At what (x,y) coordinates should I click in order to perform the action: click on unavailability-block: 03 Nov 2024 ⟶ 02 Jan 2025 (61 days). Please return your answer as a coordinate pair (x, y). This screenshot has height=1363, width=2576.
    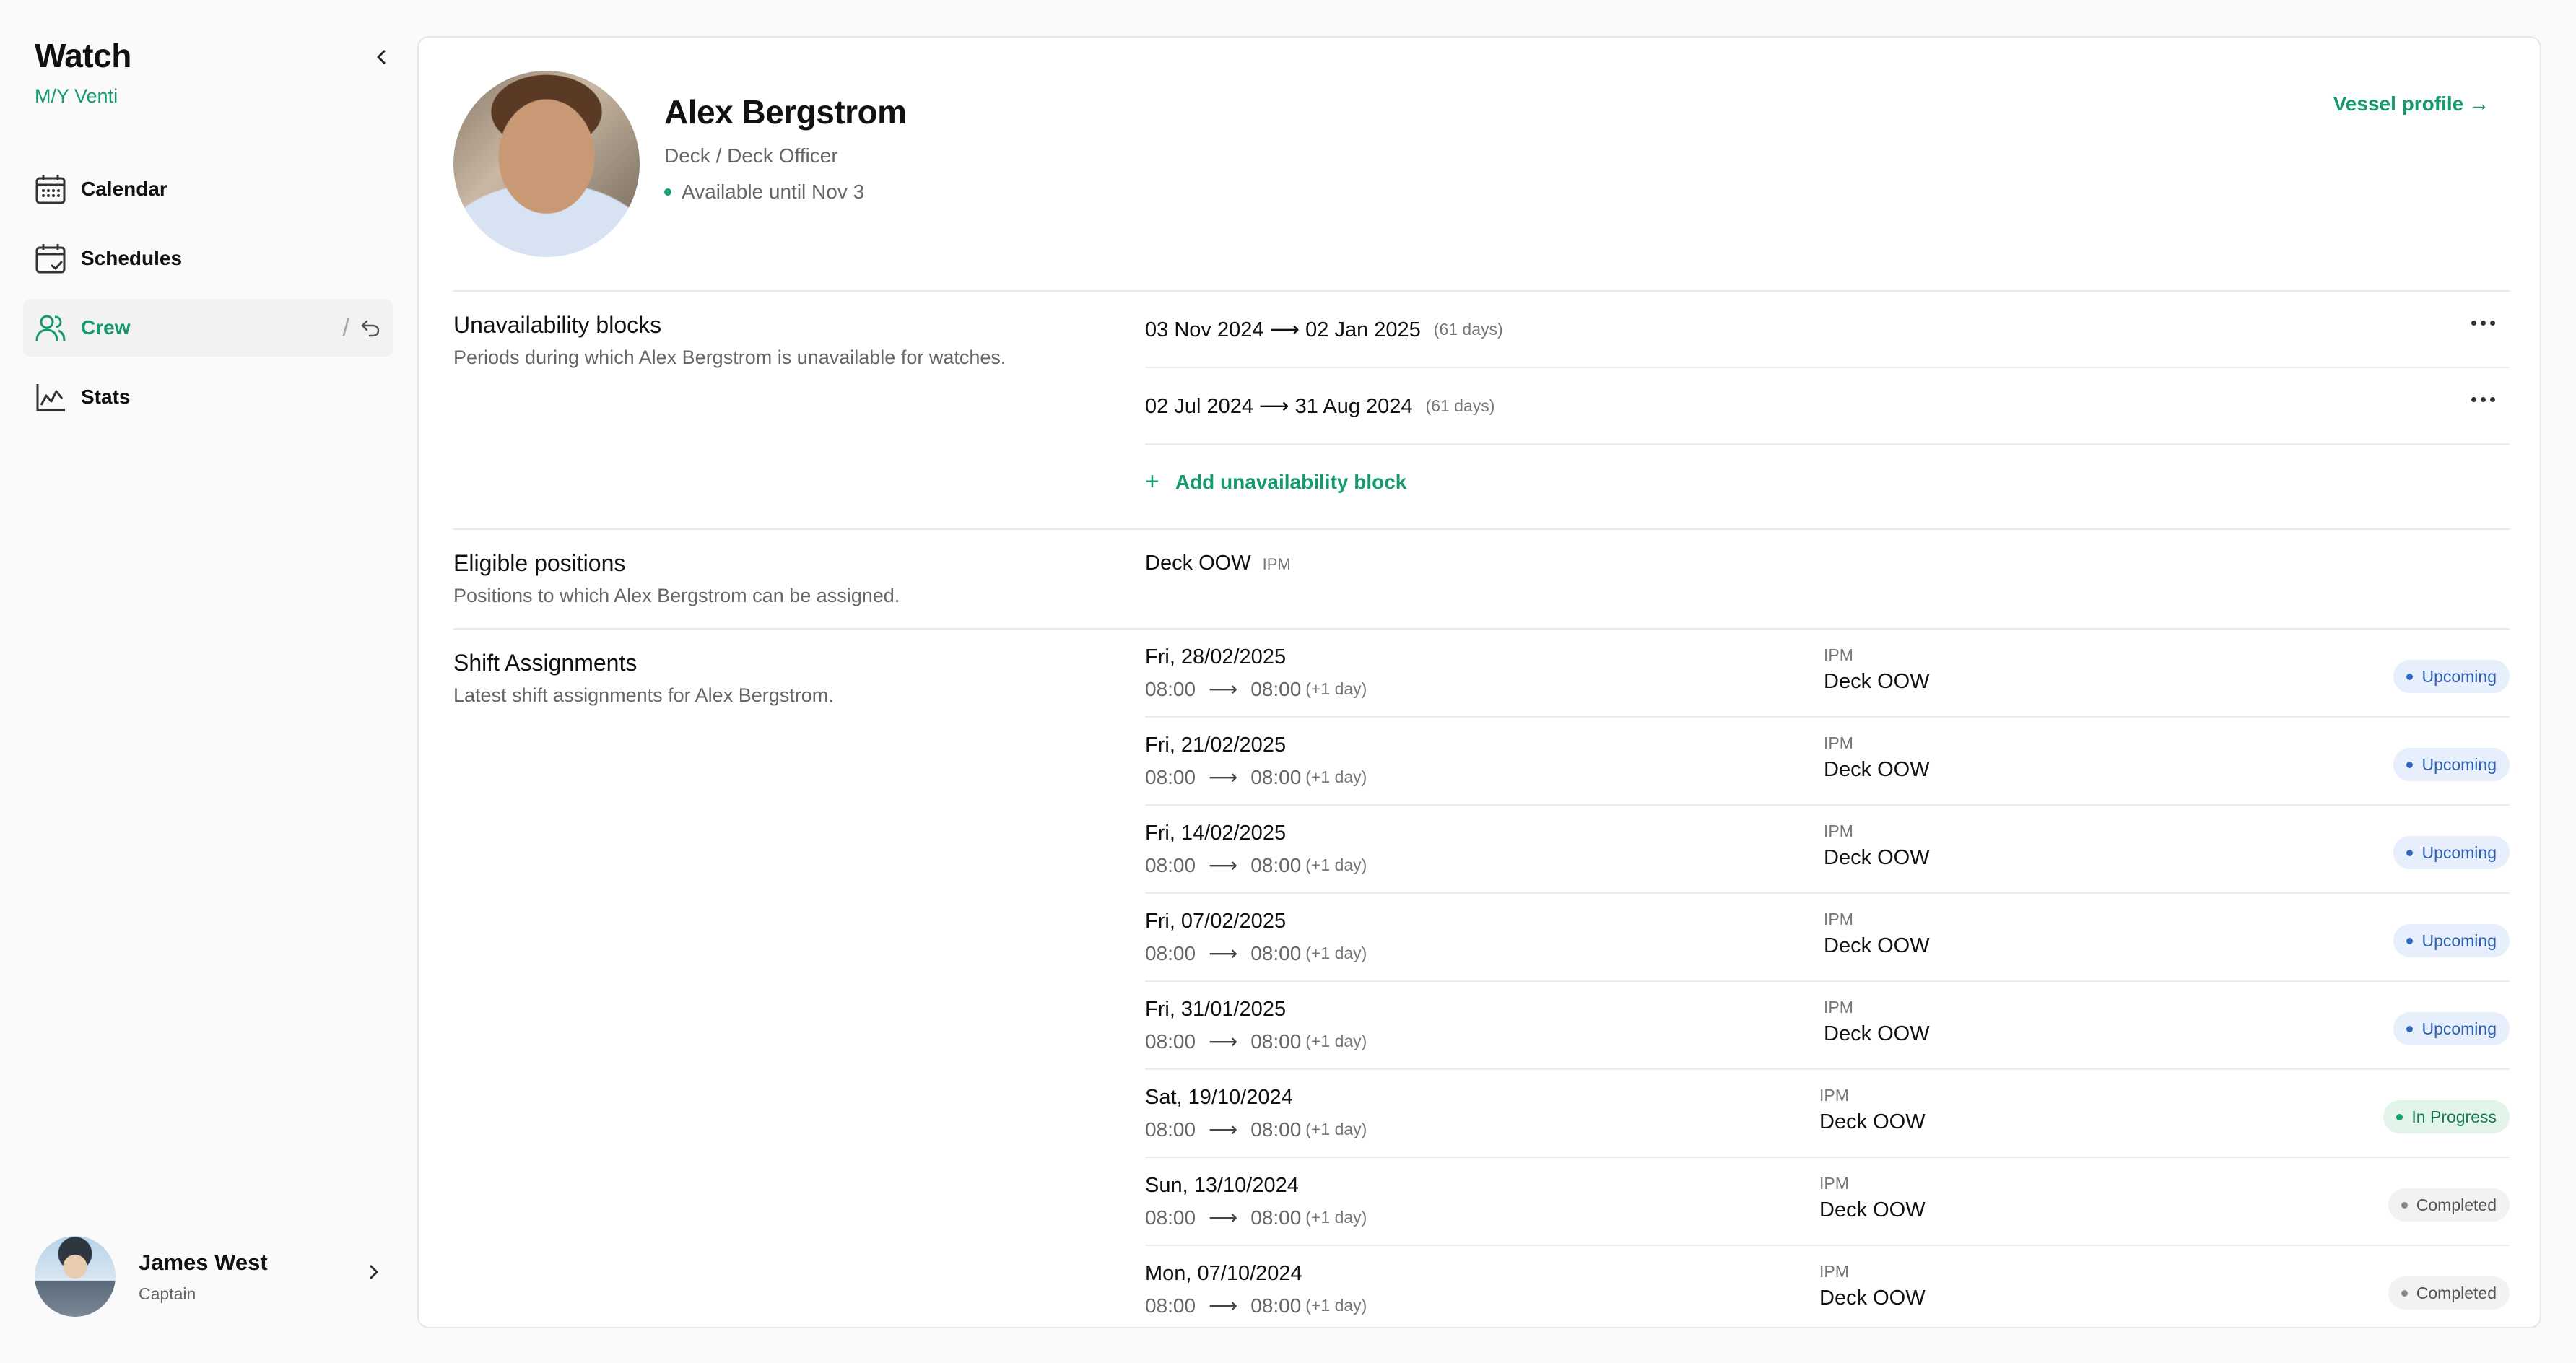
    Looking at the image, I should click on (1827, 330).